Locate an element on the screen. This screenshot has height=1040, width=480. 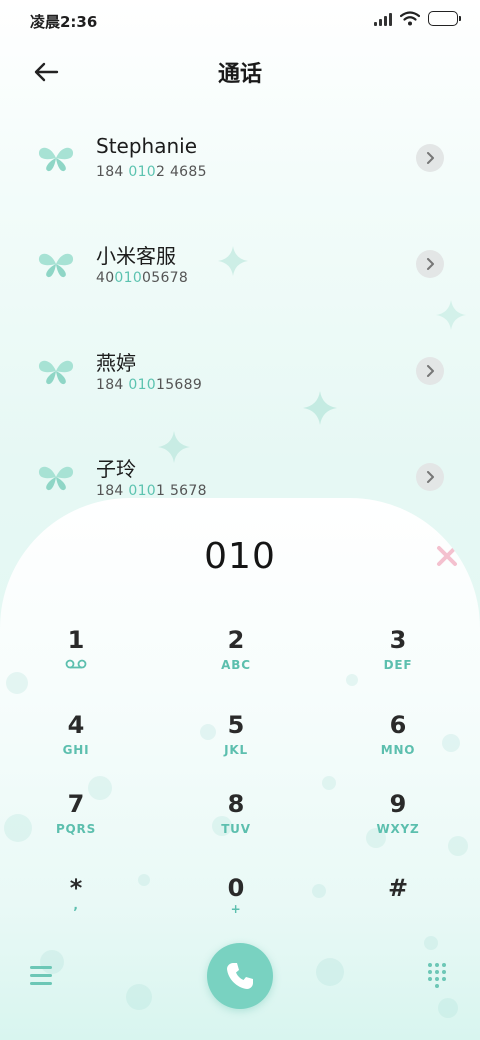
key-8: 8 TUV is located at coordinates (236, 823).